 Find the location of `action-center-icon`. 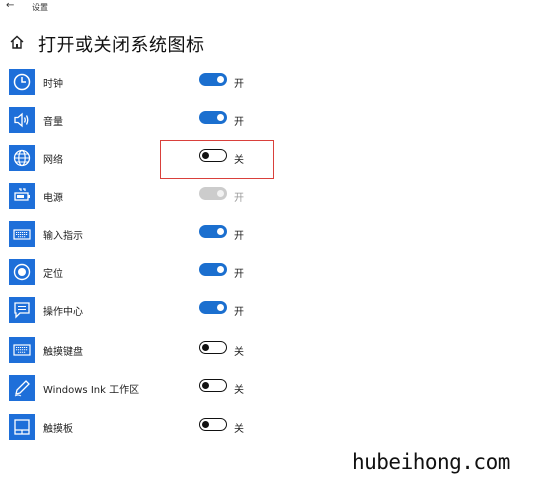

action-center-icon is located at coordinates (22, 310).